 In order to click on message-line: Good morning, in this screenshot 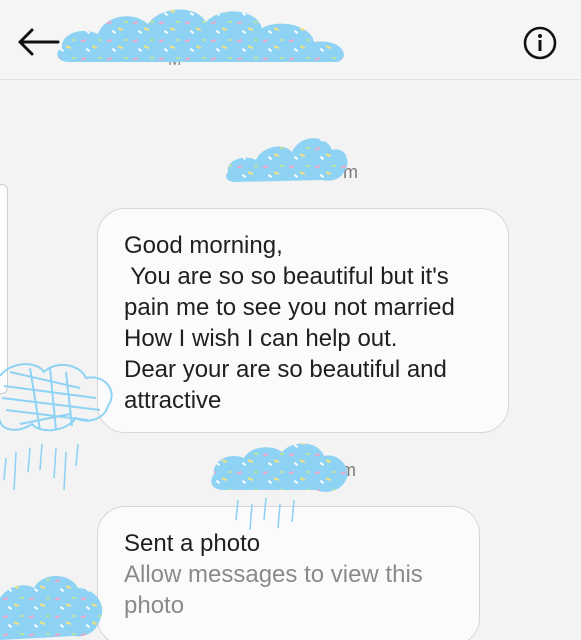, I will do `click(203, 245)`.